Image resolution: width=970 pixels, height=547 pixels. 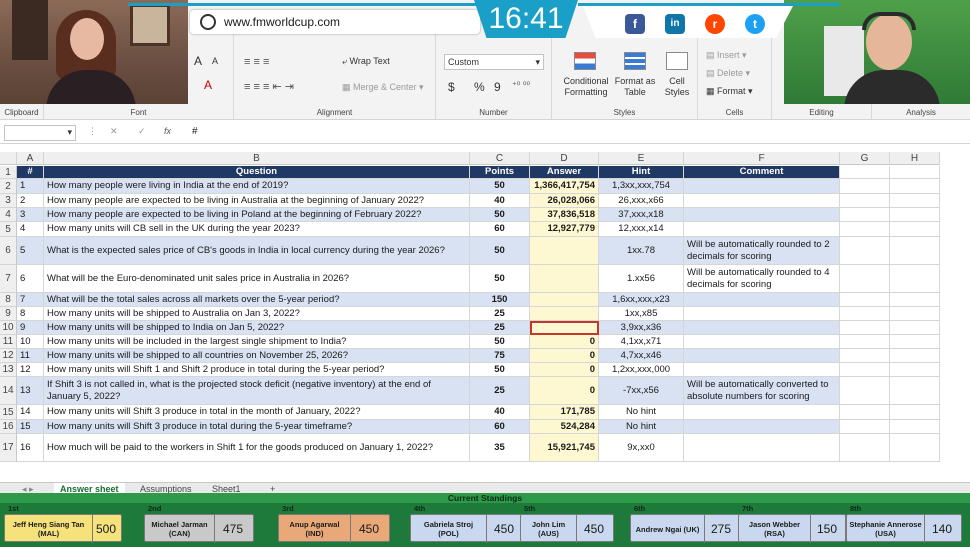 I want to click on question-number: 14, so click(x=30, y=412).